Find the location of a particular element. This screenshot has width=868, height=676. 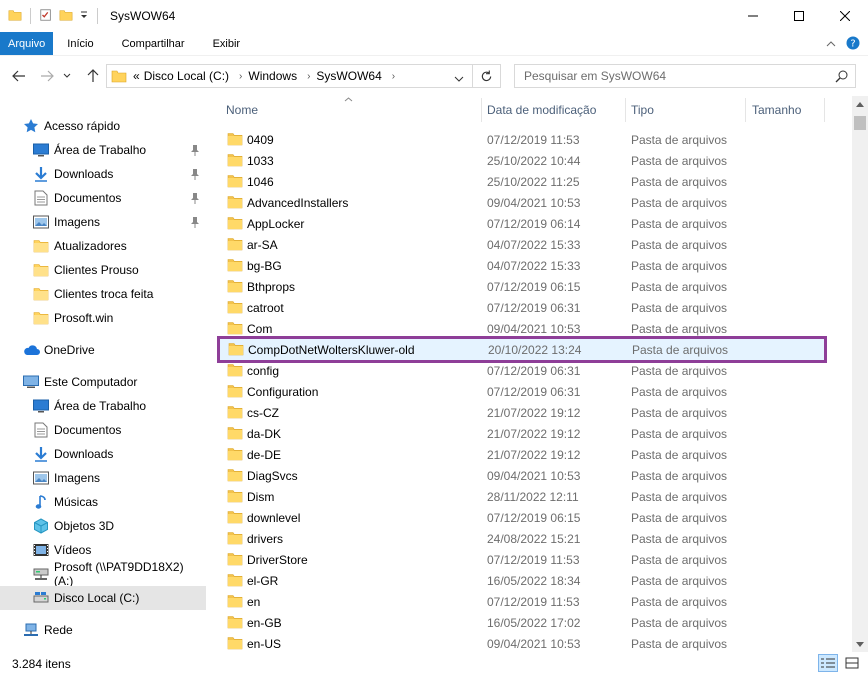

column-header-type: Tipo is located at coordinates (642, 110).